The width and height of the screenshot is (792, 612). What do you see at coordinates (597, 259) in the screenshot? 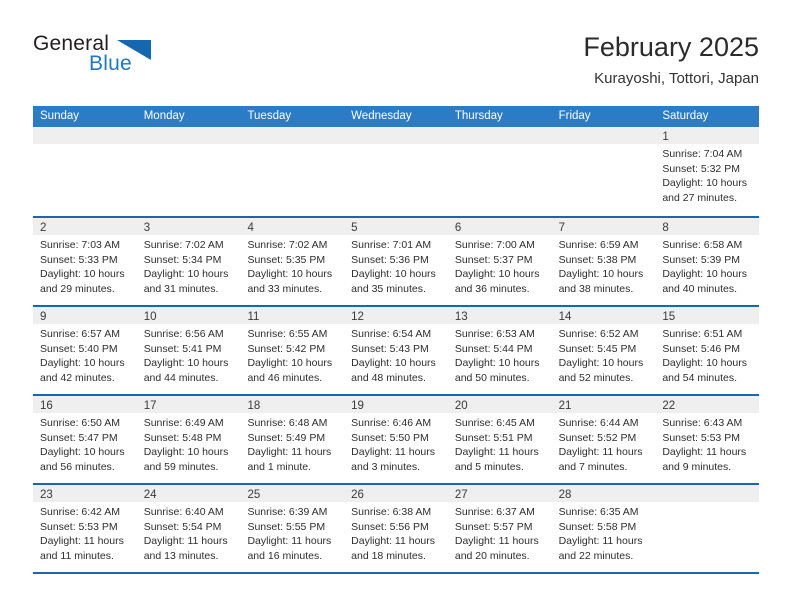
I see `sunset-text: Sunset: 5:38 PM` at bounding box center [597, 259].